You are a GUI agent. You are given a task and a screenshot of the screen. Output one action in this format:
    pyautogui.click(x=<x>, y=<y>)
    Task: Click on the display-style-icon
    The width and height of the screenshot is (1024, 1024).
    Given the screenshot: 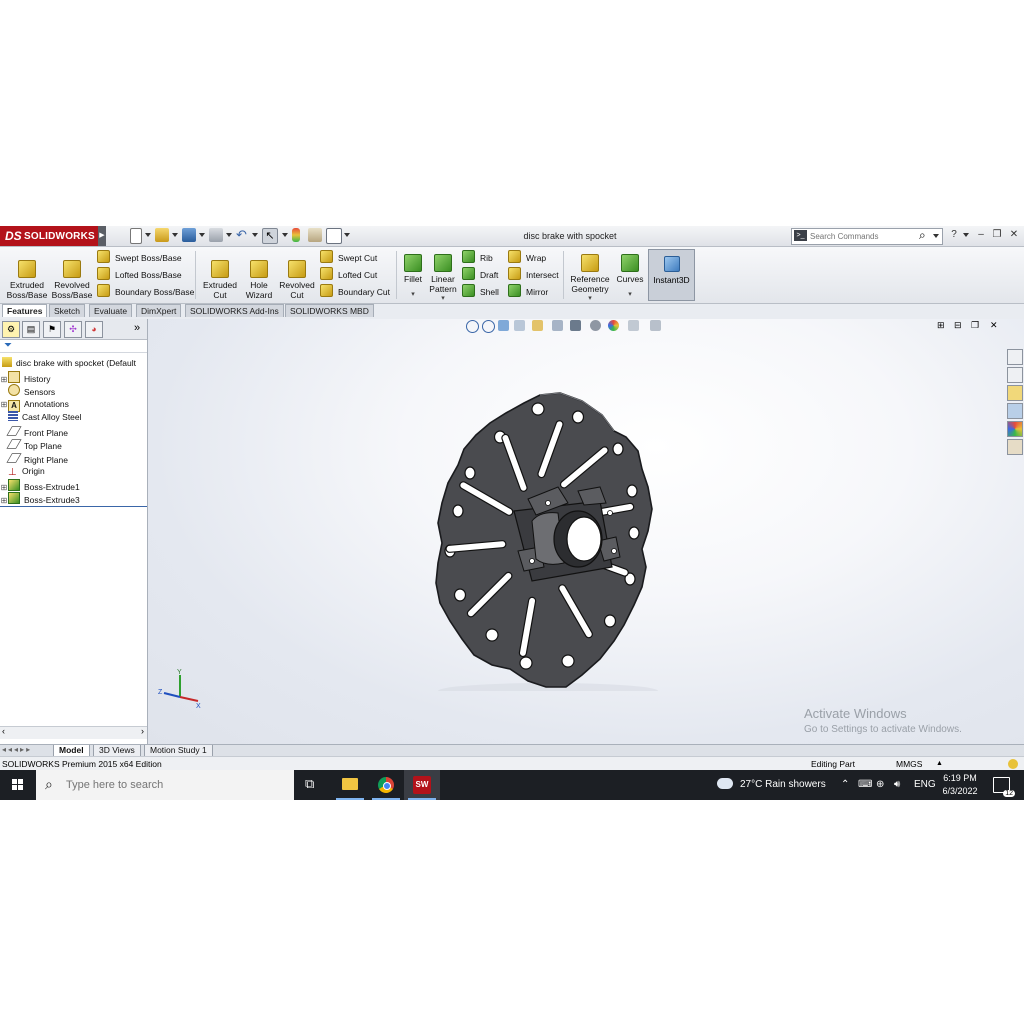 What is the action you would take?
    pyautogui.click(x=575, y=325)
    